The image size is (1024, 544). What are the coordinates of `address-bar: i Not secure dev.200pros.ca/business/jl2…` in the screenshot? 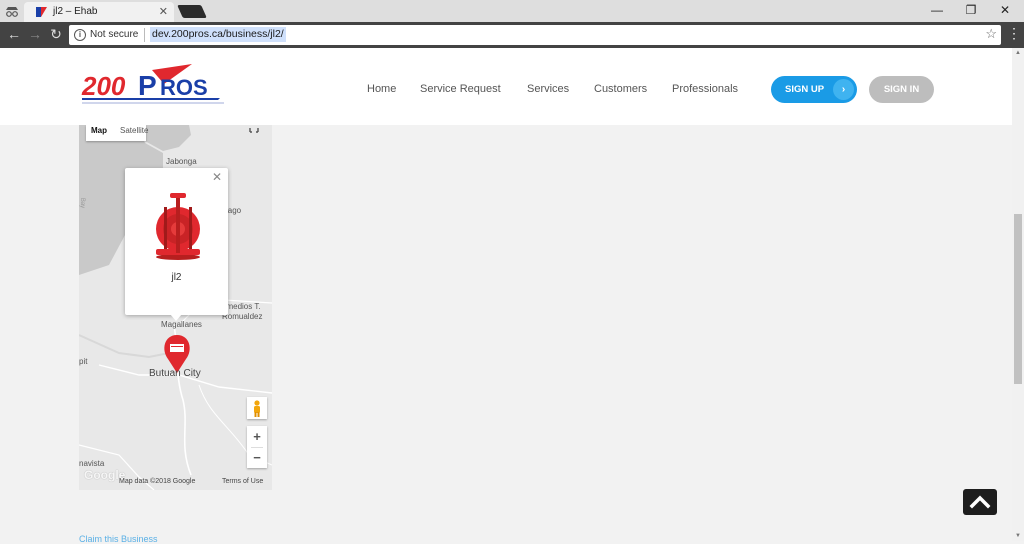 It's located at (535, 35).